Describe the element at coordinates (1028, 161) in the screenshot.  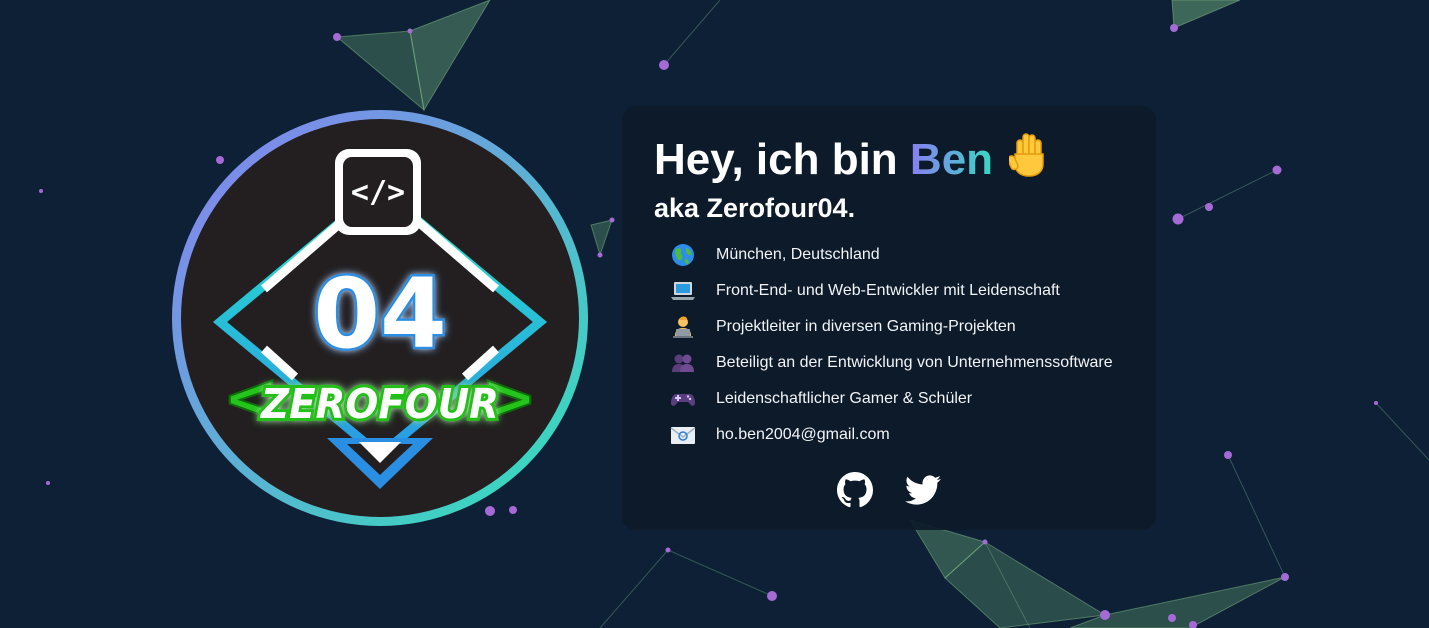
I see `raised-hand-icon` at that location.